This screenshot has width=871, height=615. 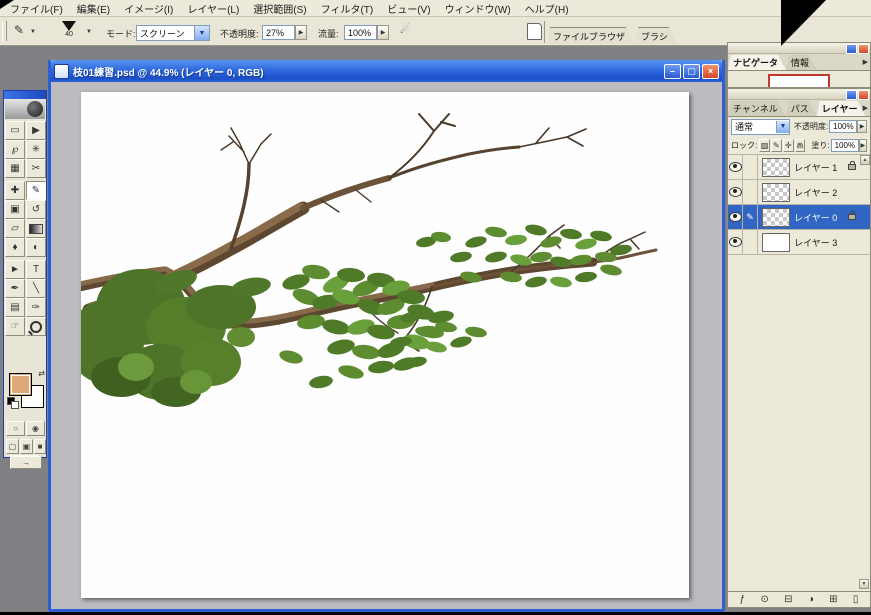 I want to click on tool-pen: ✒, so click(x=15, y=288).